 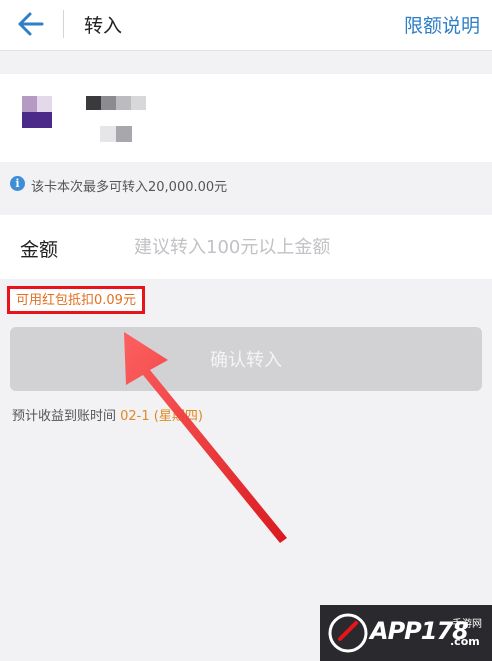 I want to click on expected-arrival: 预计收益到账时间 02-1 (星期四), so click(x=107, y=414).